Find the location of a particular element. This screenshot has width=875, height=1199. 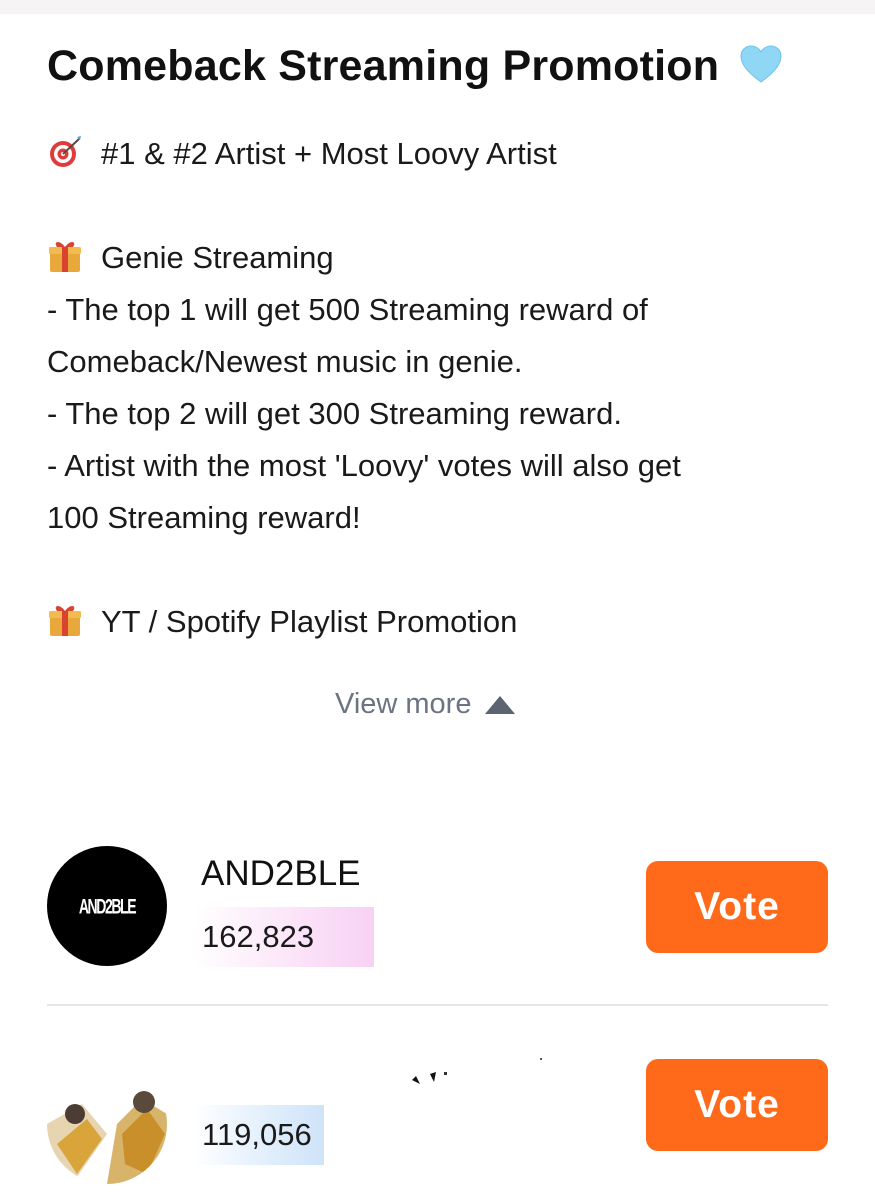

triangle-up-icon is located at coordinates (500, 704).